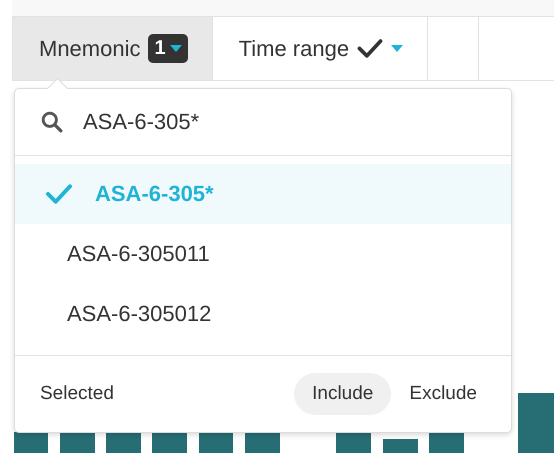 The height and width of the screenshot is (453, 554). I want to click on footer-label: Selected, so click(77, 394).